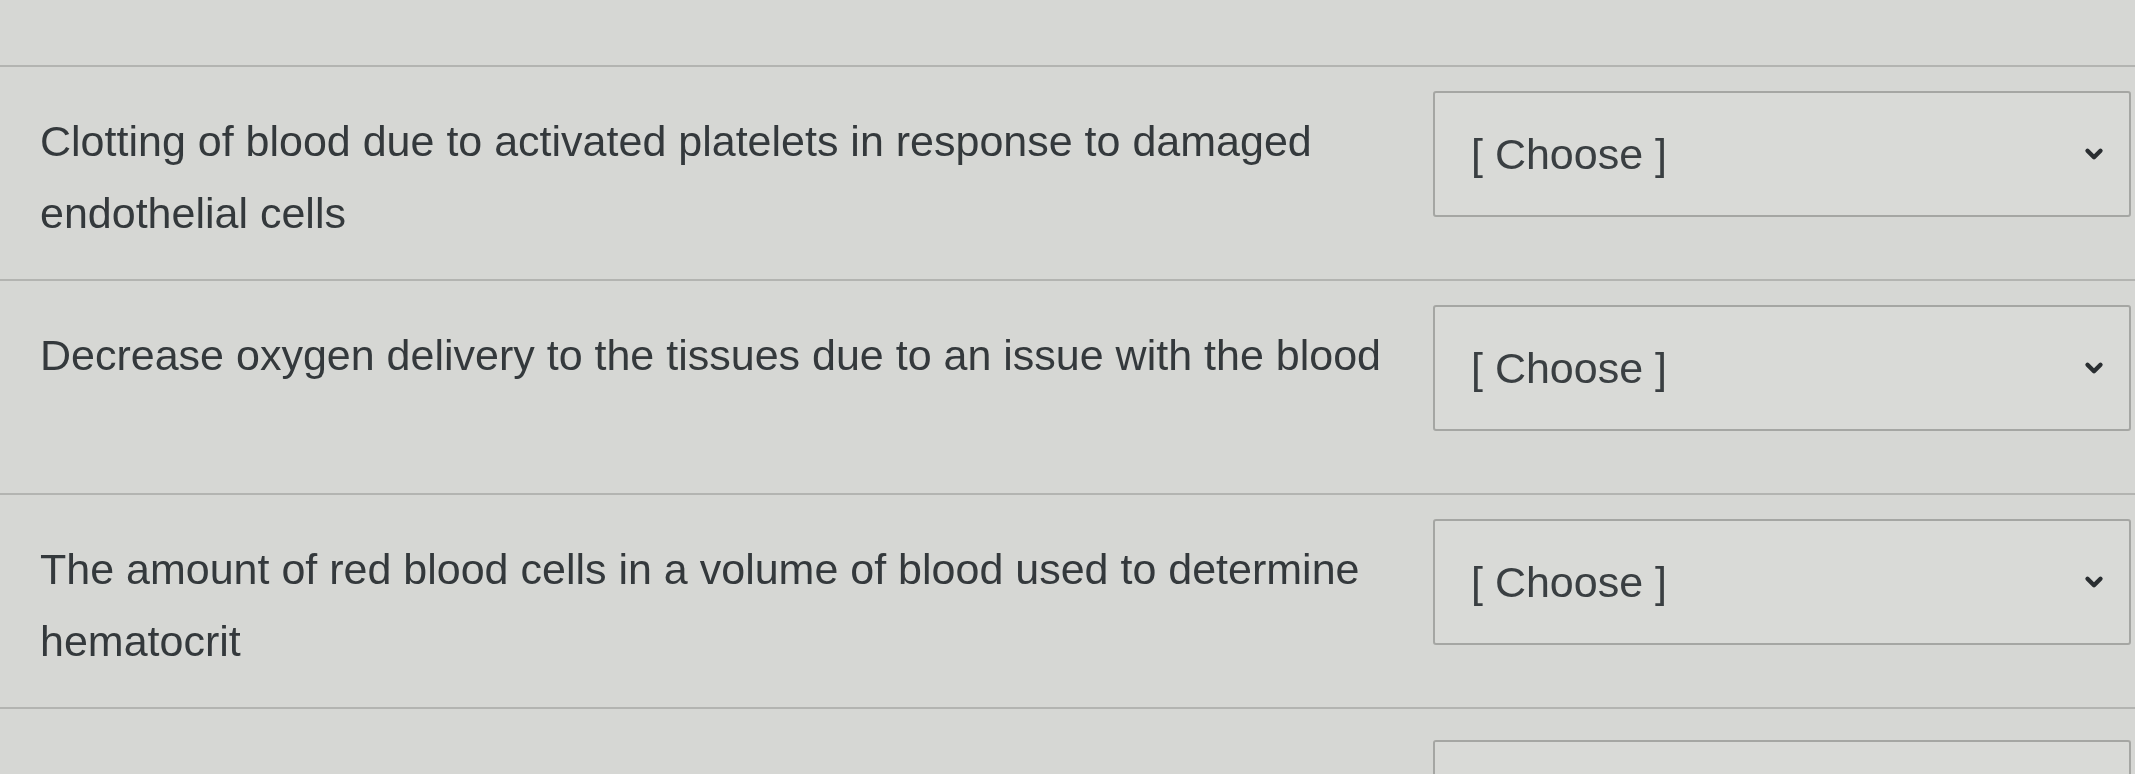  I want to click on question-prompt: The amount of red blood cells in a volume of blood used to determine hematocrit, so click(700, 605).